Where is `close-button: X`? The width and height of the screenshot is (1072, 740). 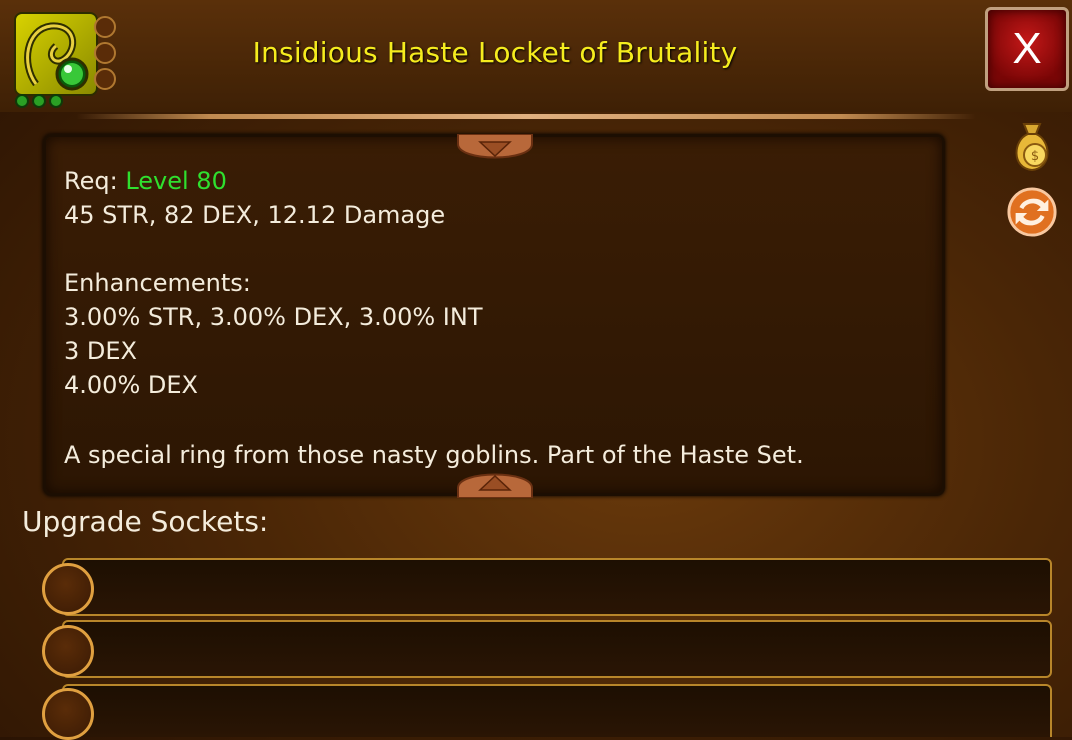 close-button: X is located at coordinates (1027, 49).